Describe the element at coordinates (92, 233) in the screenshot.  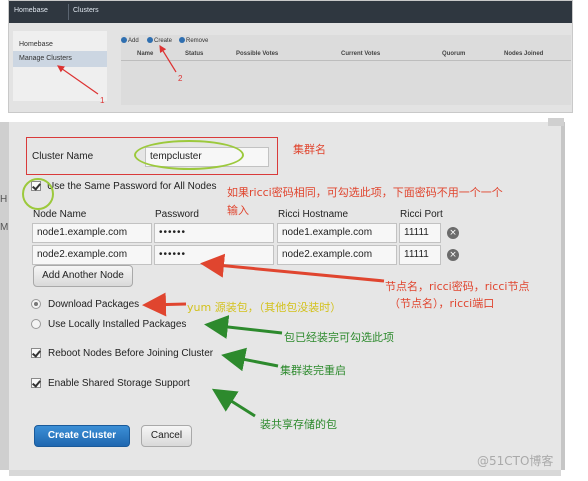
I see `node1-name-input: node1.example.com` at that location.